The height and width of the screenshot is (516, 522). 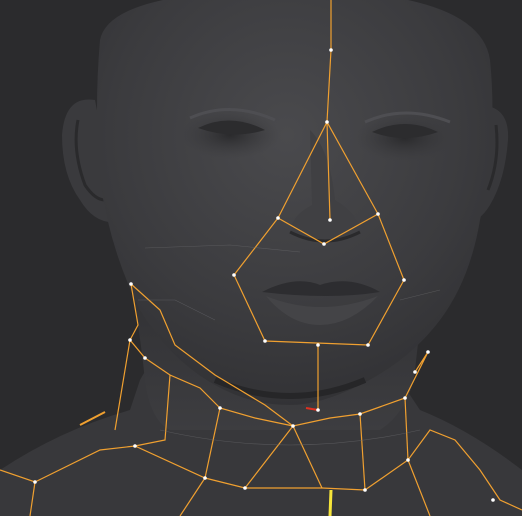 What do you see at coordinates (330, 502) in the screenshot?
I see `selected-edge` at bounding box center [330, 502].